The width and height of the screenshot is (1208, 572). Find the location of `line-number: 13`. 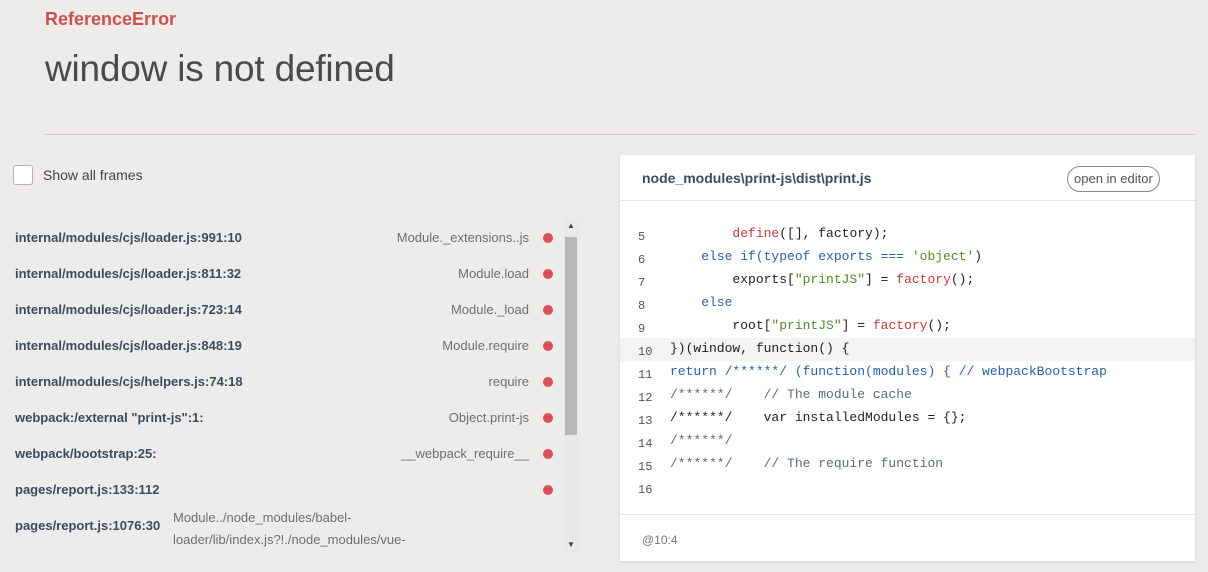

line-number: 13 is located at coordinates (645, 421).